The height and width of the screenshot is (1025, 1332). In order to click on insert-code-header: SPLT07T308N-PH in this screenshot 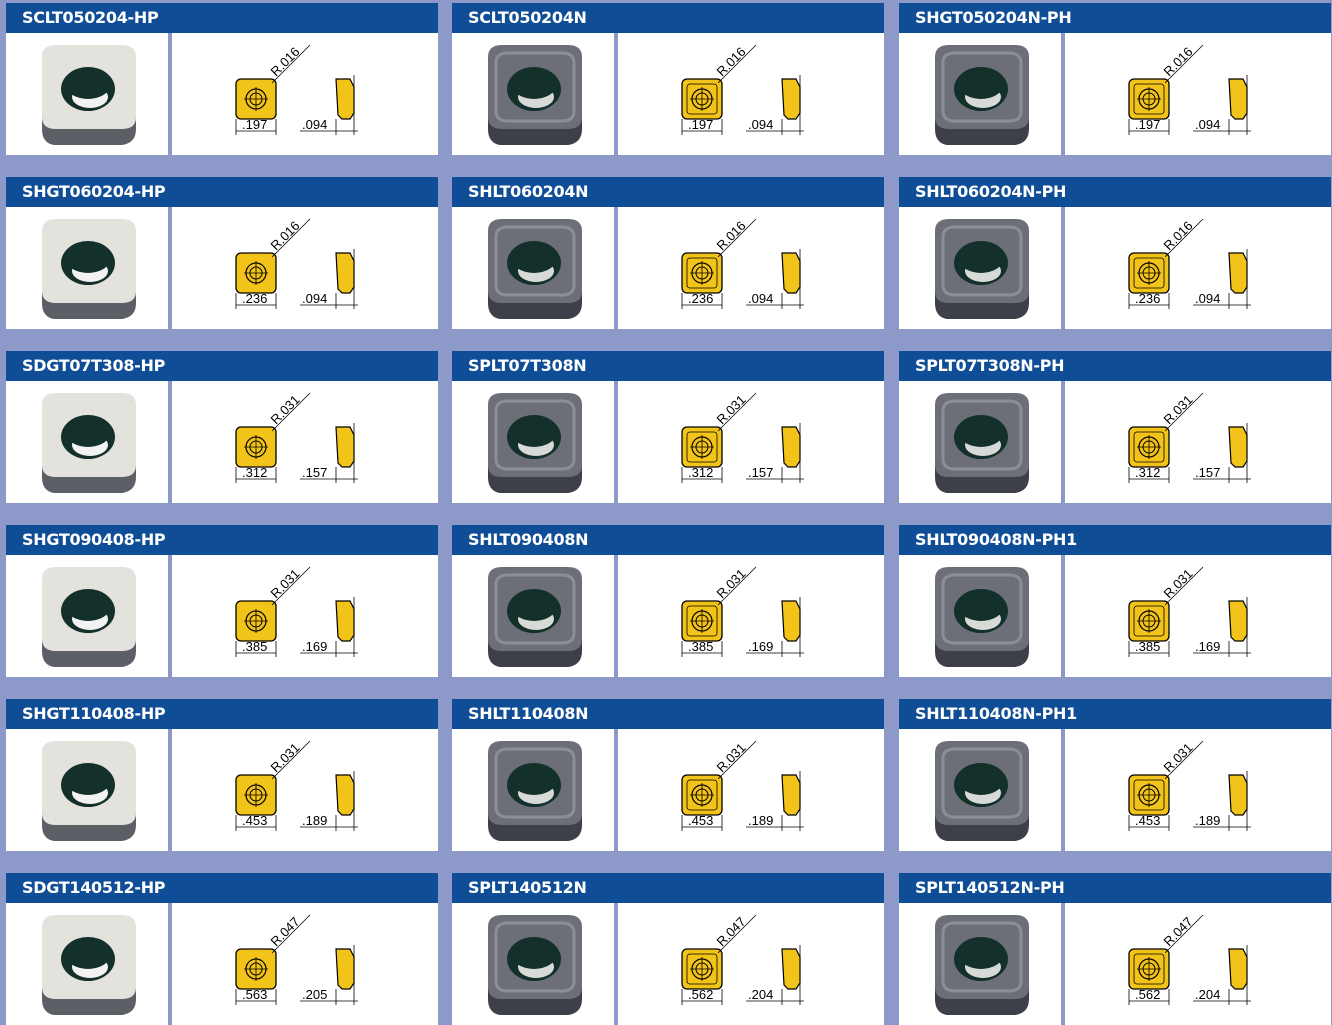, I will do `click(1115, 366)`.